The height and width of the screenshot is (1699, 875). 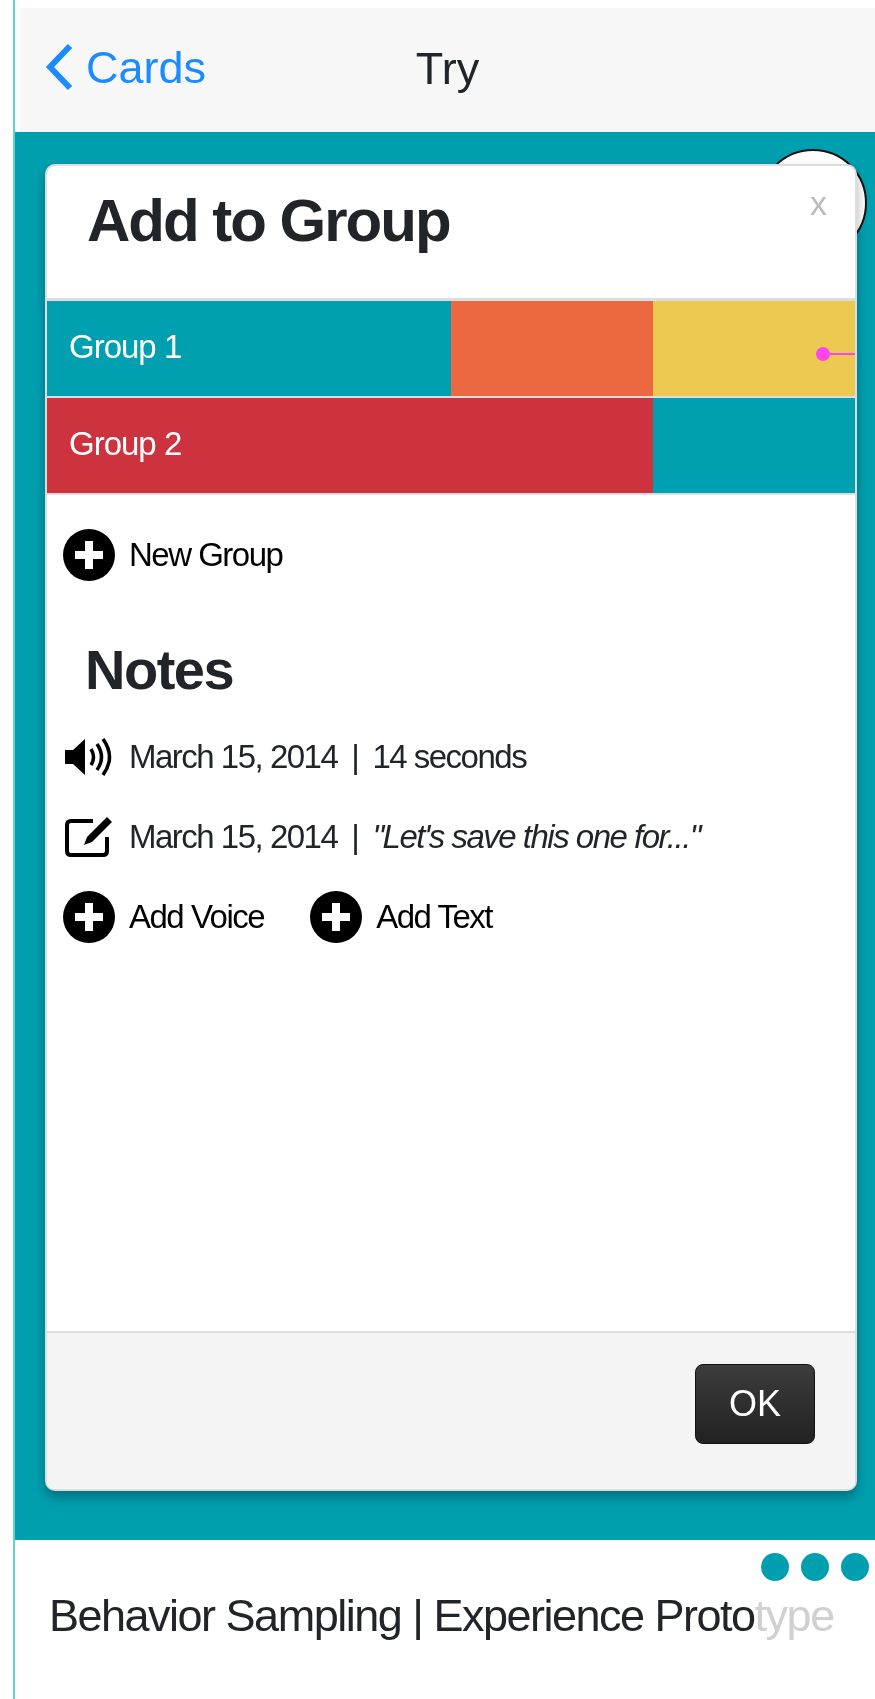 What do you see at coordinates (159, 670) in the screenshot?
I see `notes-heading: Notes` at bounding box center [159, 670].